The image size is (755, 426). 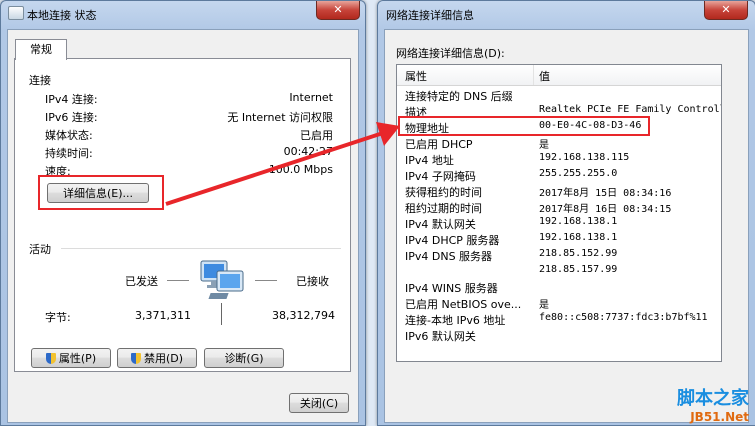 What do you see at coordinates (178, 280) in the screenshot?
I see `sent-line` at bounding box center [178, 280].